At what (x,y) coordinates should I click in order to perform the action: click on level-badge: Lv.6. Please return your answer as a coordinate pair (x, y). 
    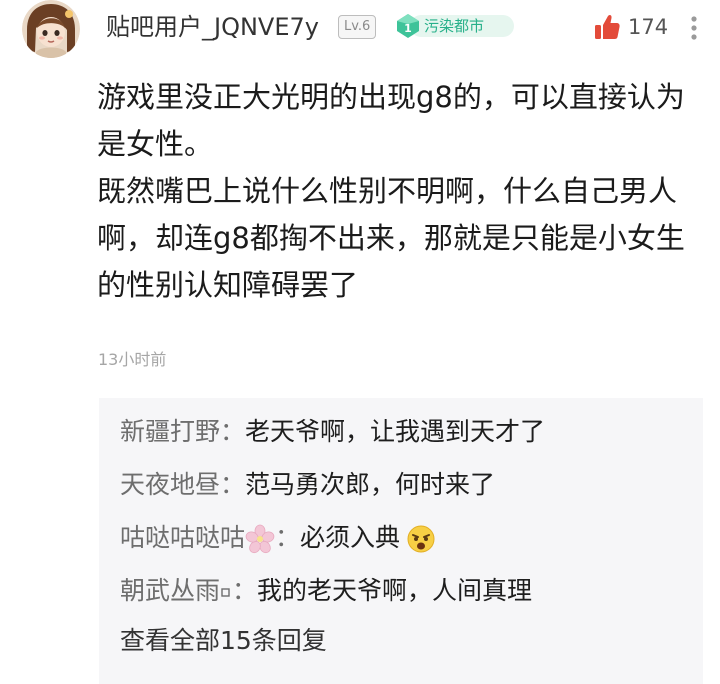
    Looking at the image, I should click on (357, 27).